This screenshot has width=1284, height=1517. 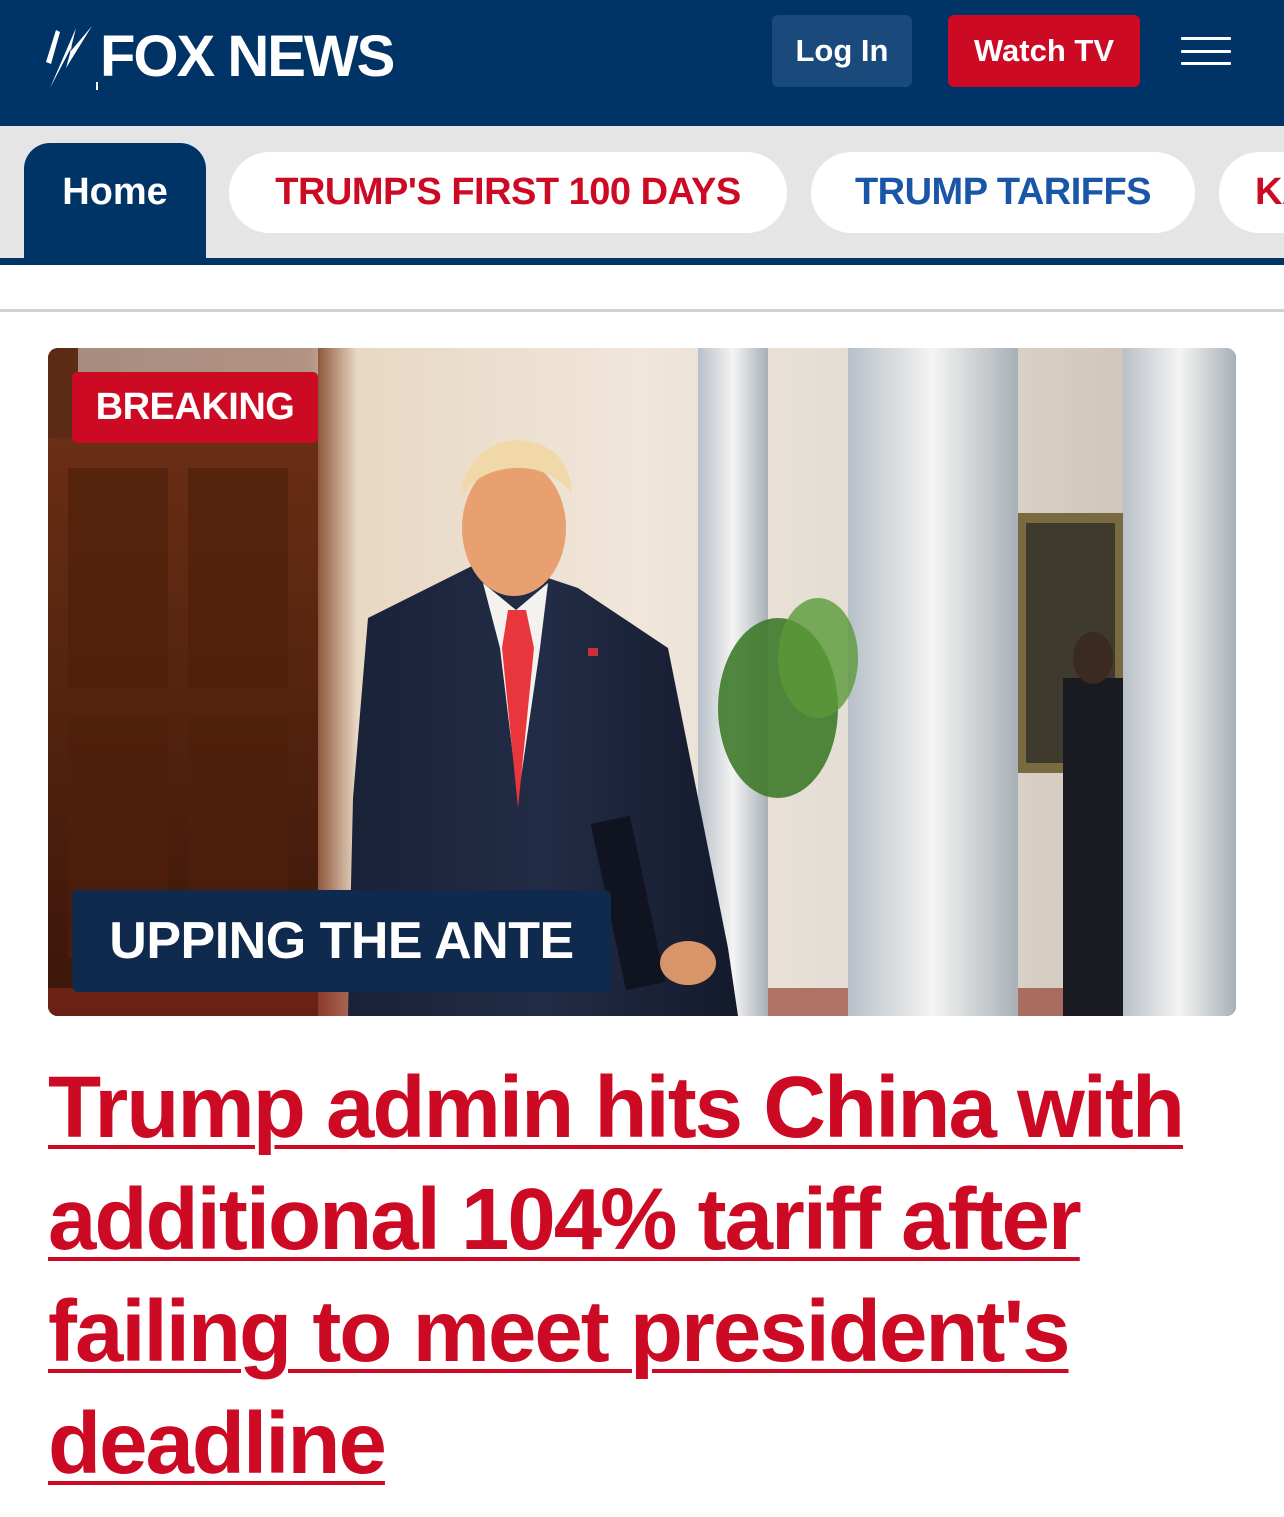 What do you see at coordinates (1003, 192) in the screenshot?
I see `tab-trump-tariffs: TRUMP TARIFFS` at bounding box center [1003, 192].